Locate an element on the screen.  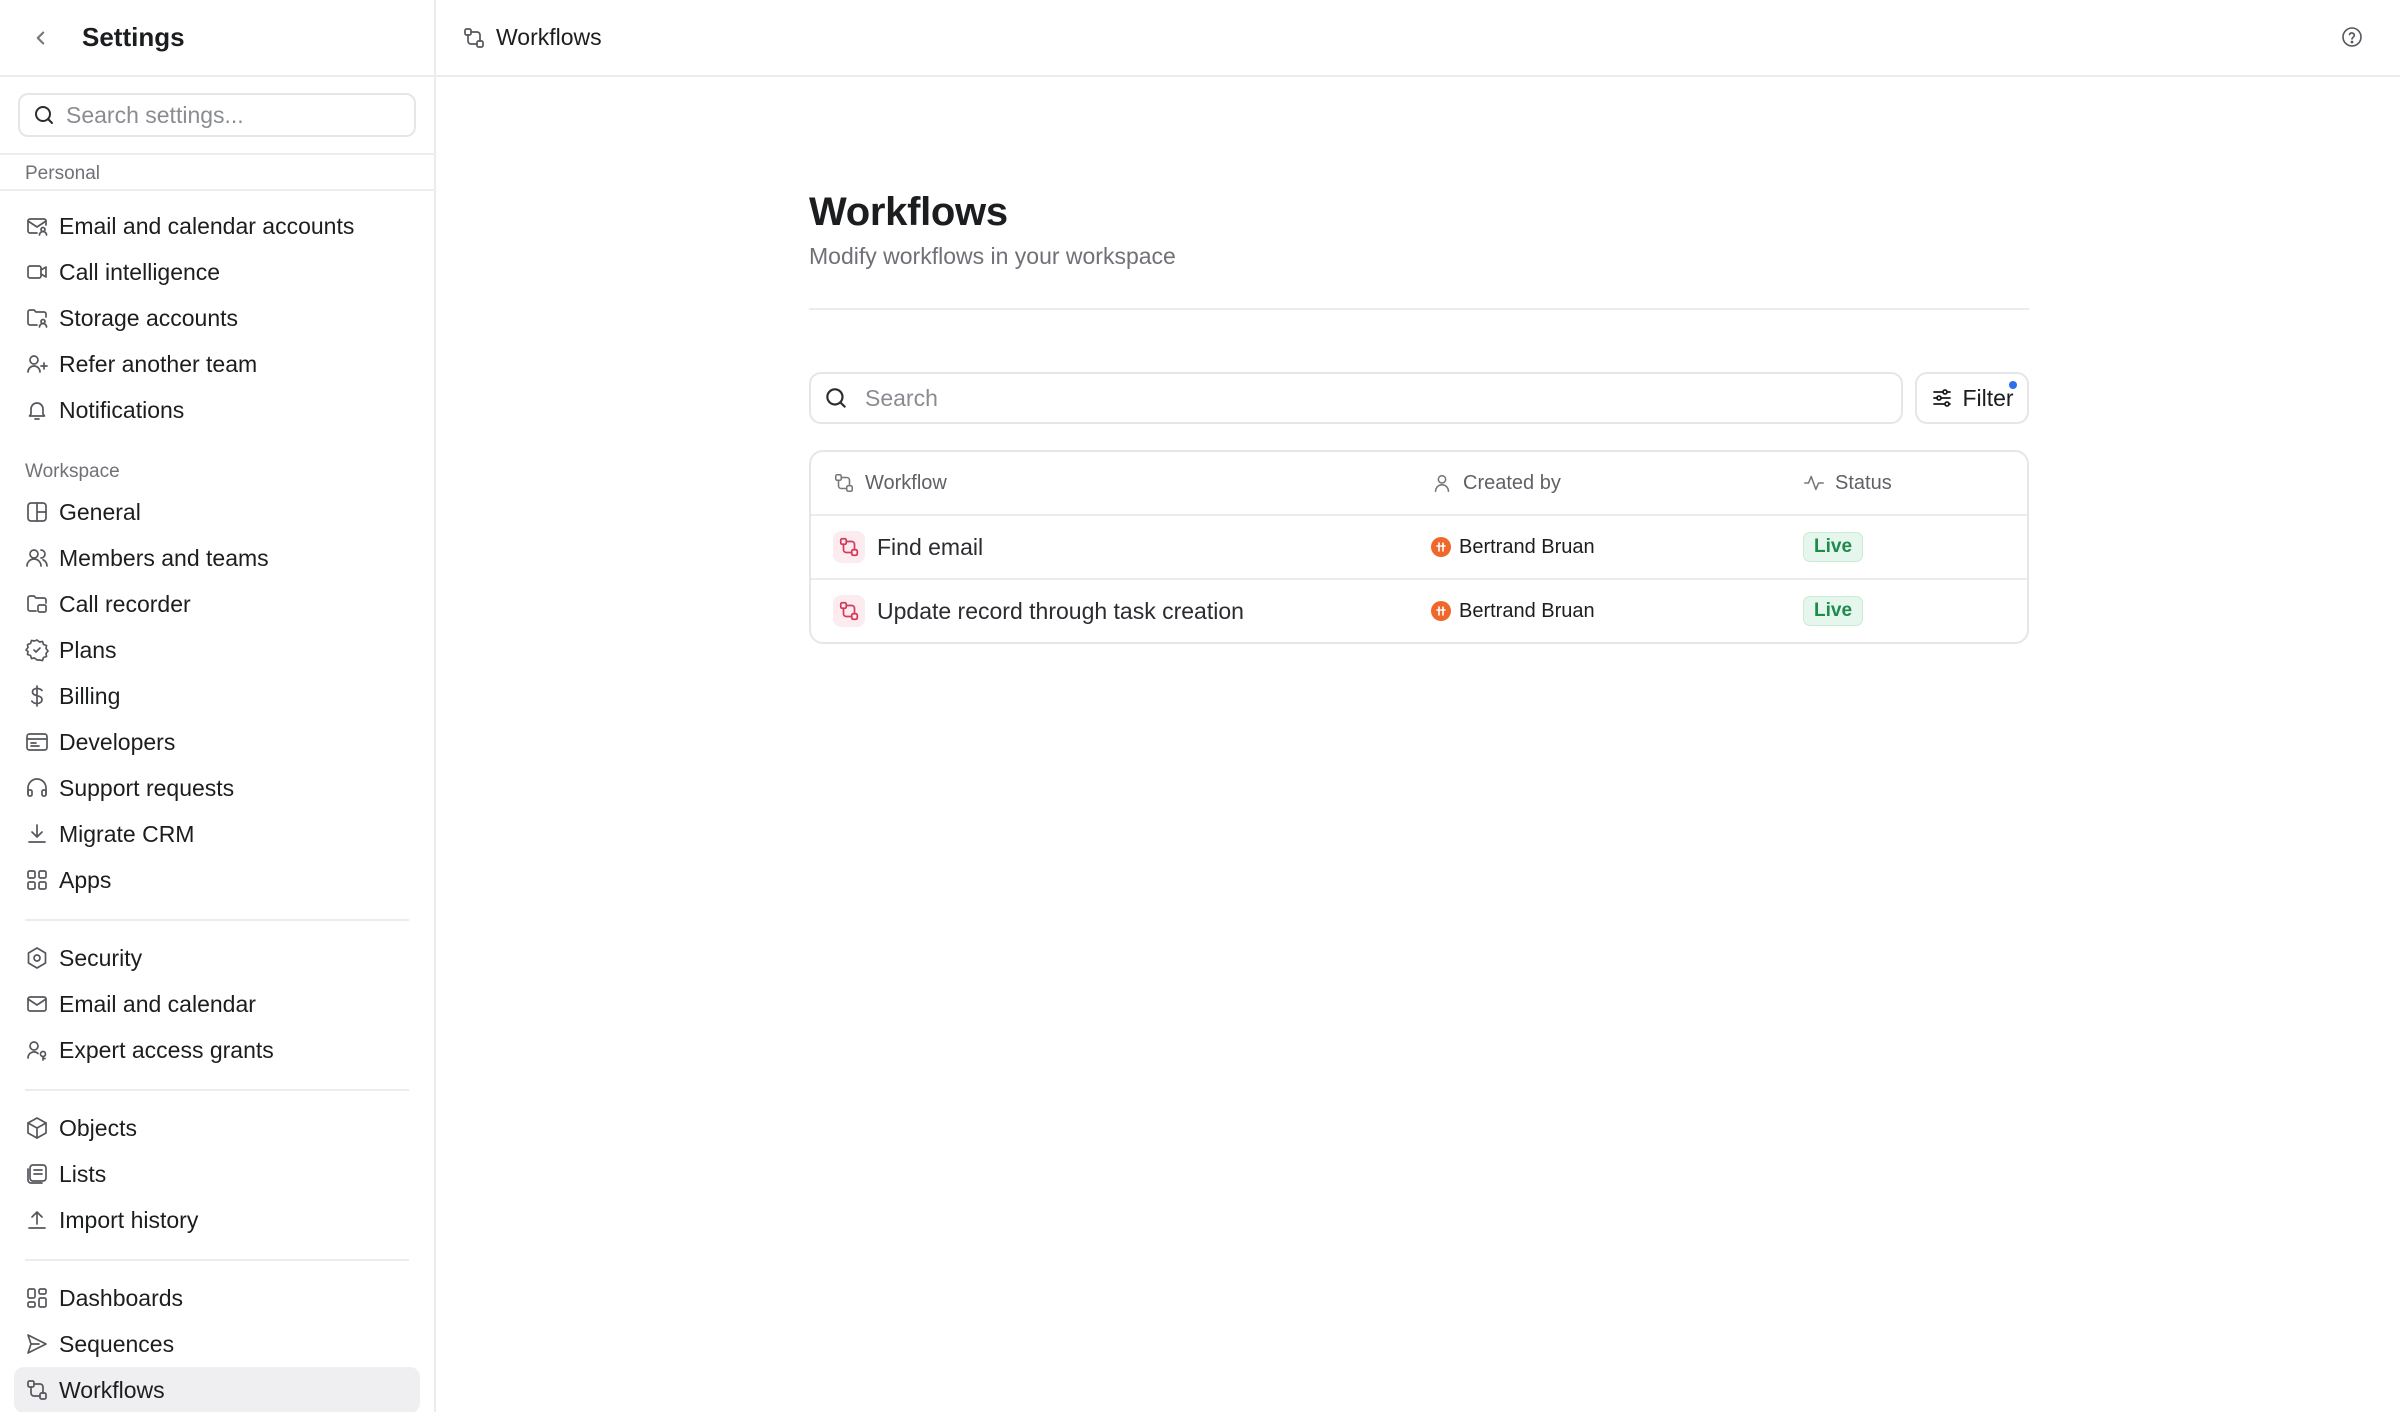
cube-icon is located at coordinates (37, 1128).